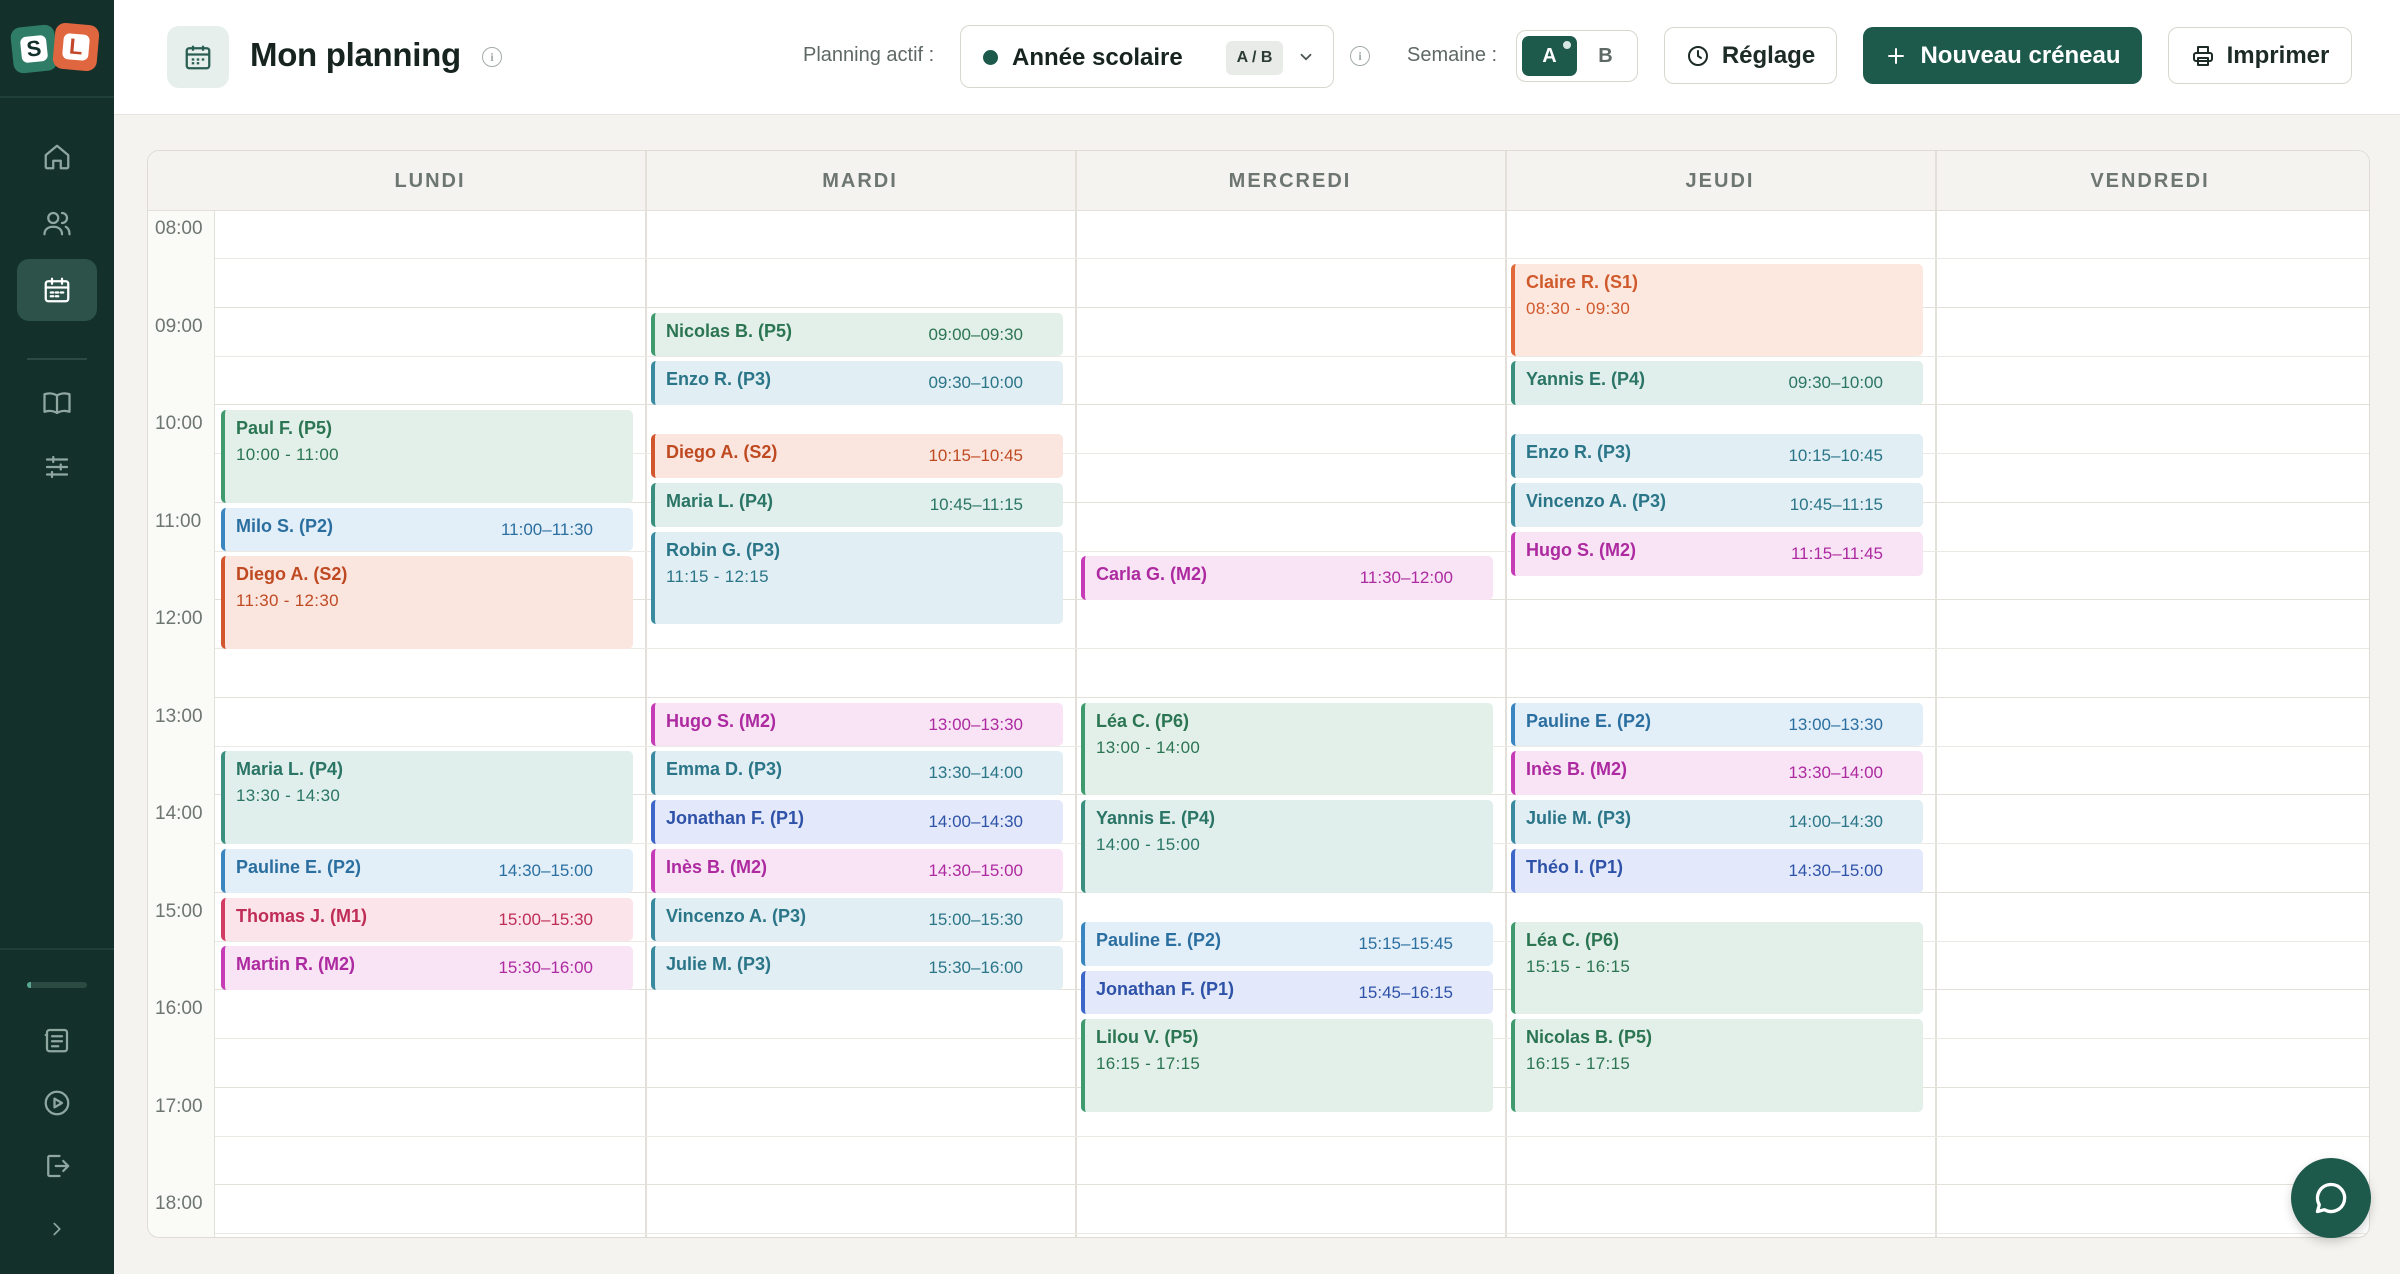 Image resolution: width=2400 pixels, height=1274 pixels. What do you see at coordinates (1148, 747) in the screenshot?
I see `slot-time-range: 13:00 - 14:00` at bounding box center [1148, 747].